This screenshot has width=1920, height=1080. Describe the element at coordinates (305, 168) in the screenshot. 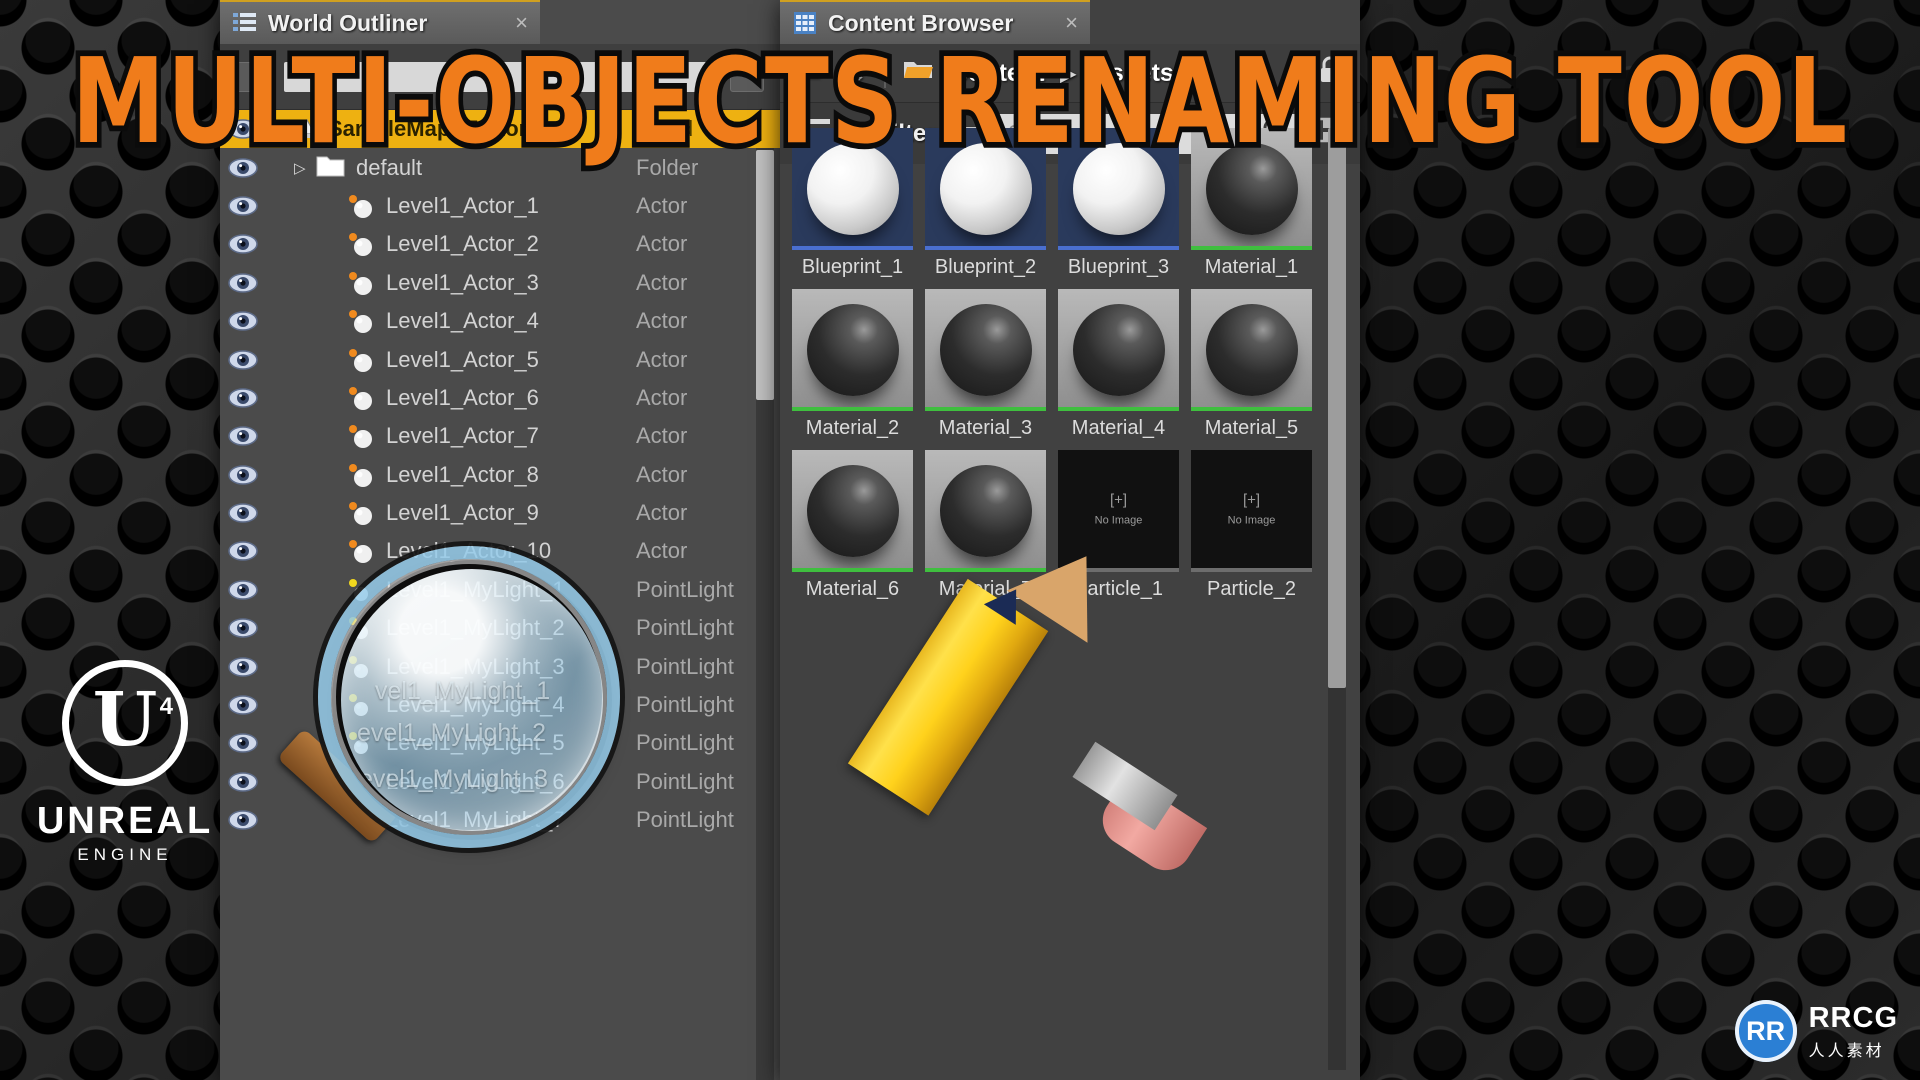

I see `disclosure-triangle-icon: ▷` at that location.